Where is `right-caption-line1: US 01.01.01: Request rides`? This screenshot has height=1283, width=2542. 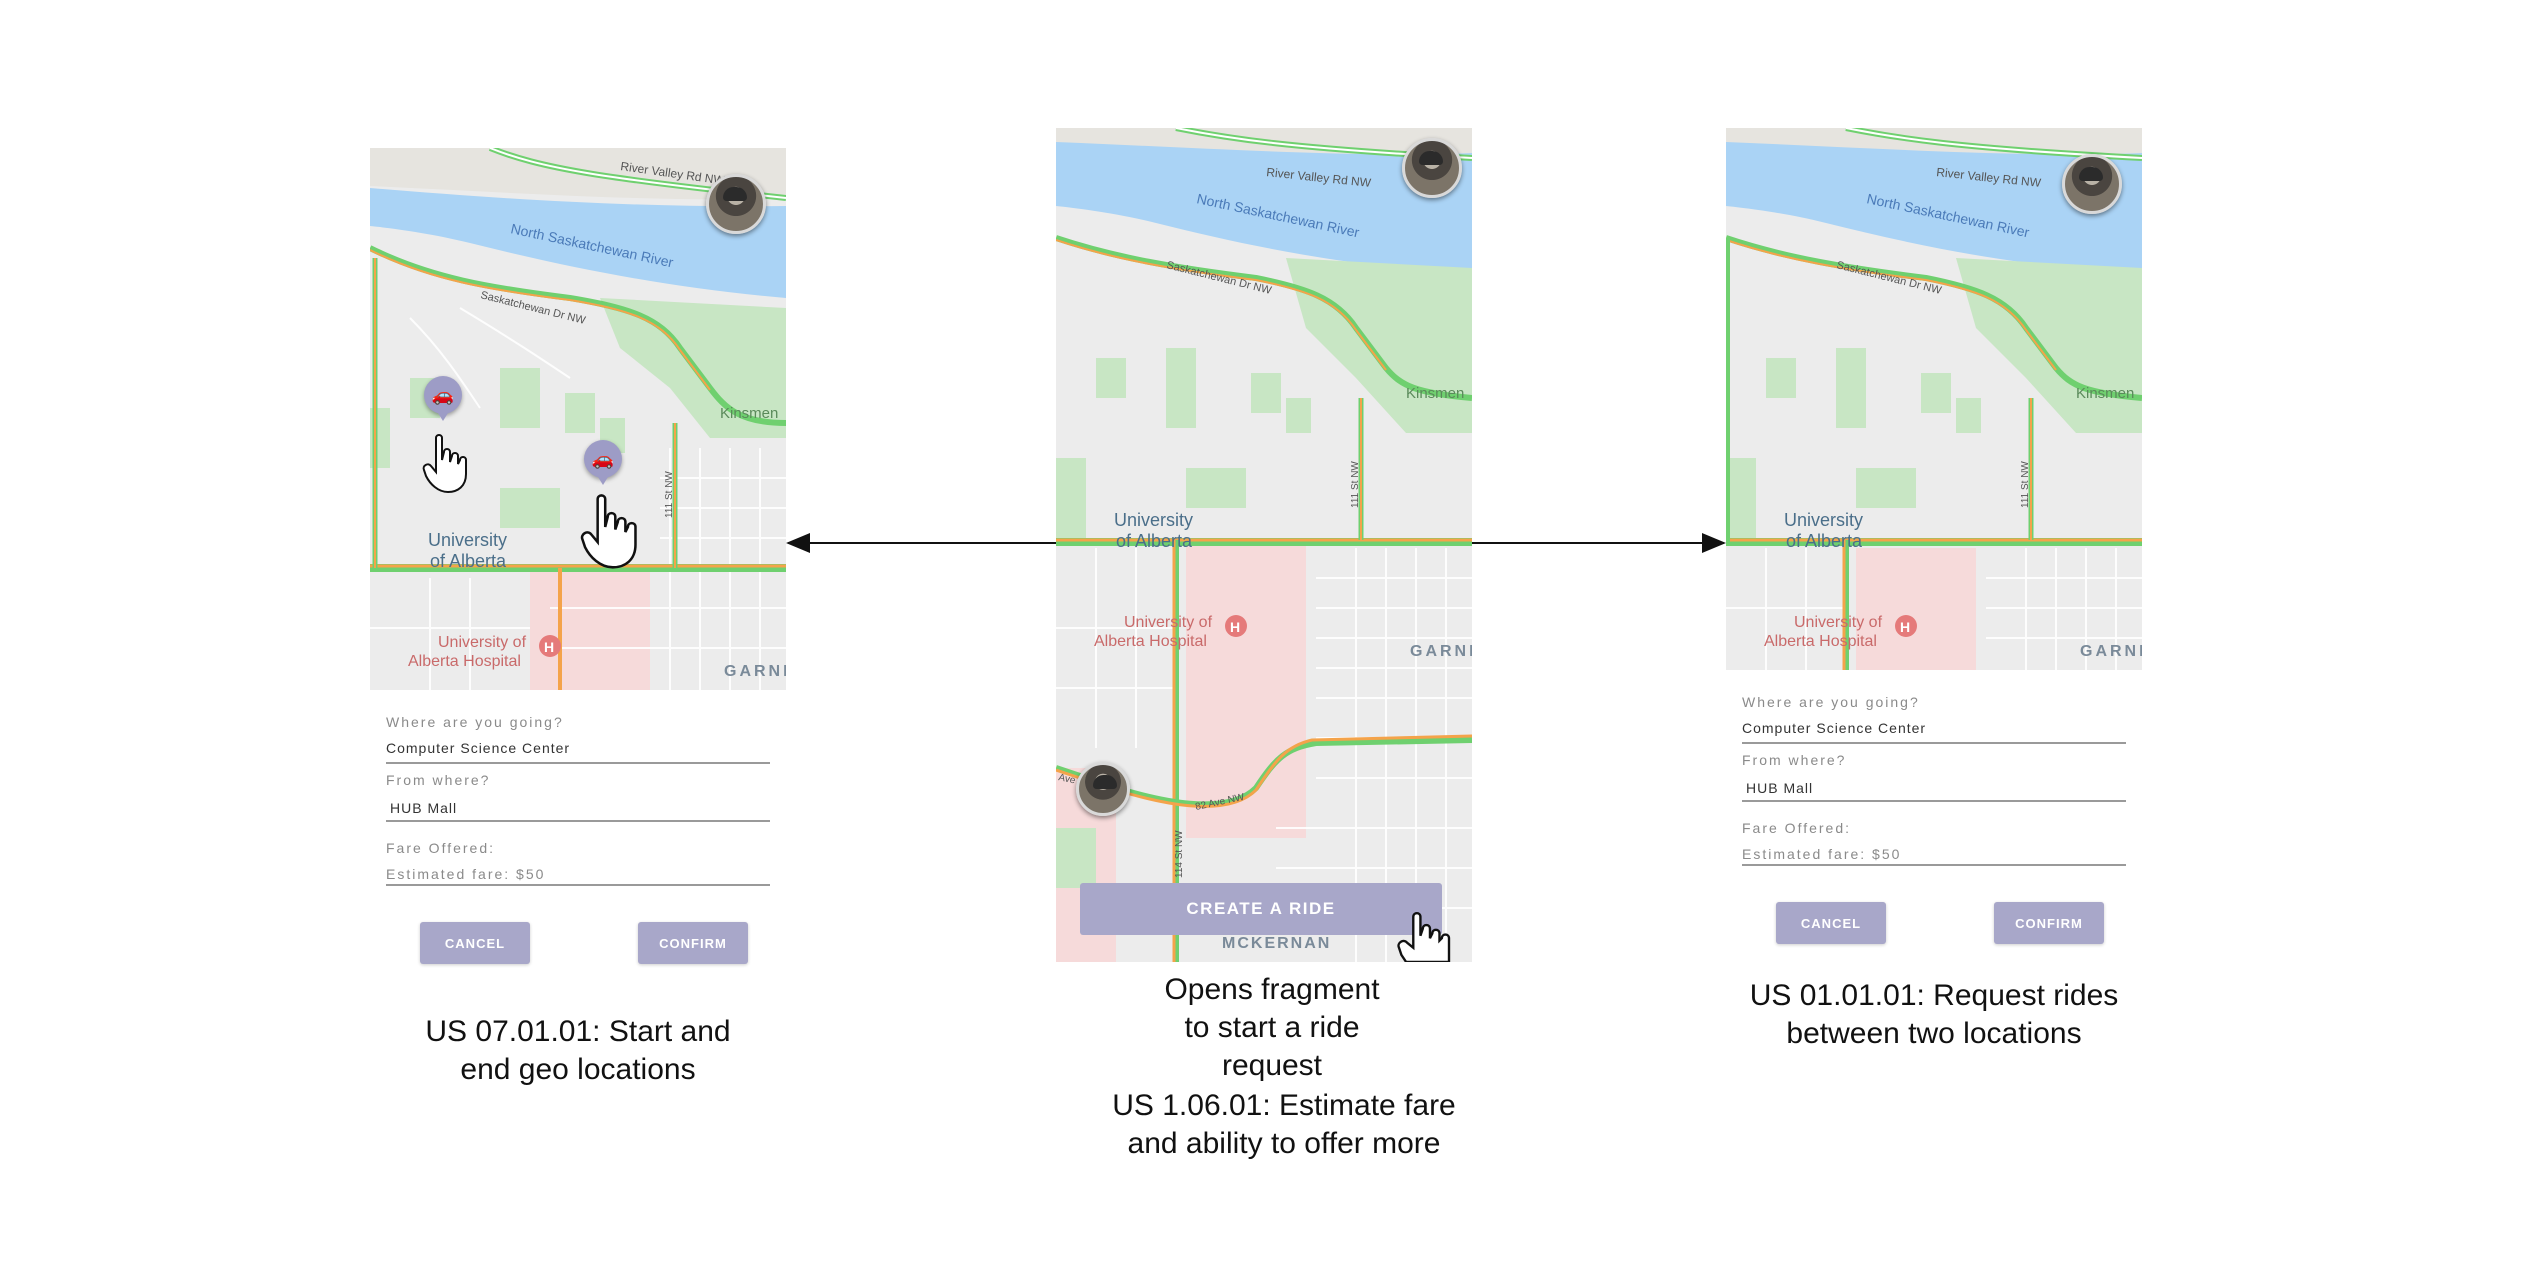 right-caption-line1: US 01.01.01: Request rides is located at coordinates (1934, 995).